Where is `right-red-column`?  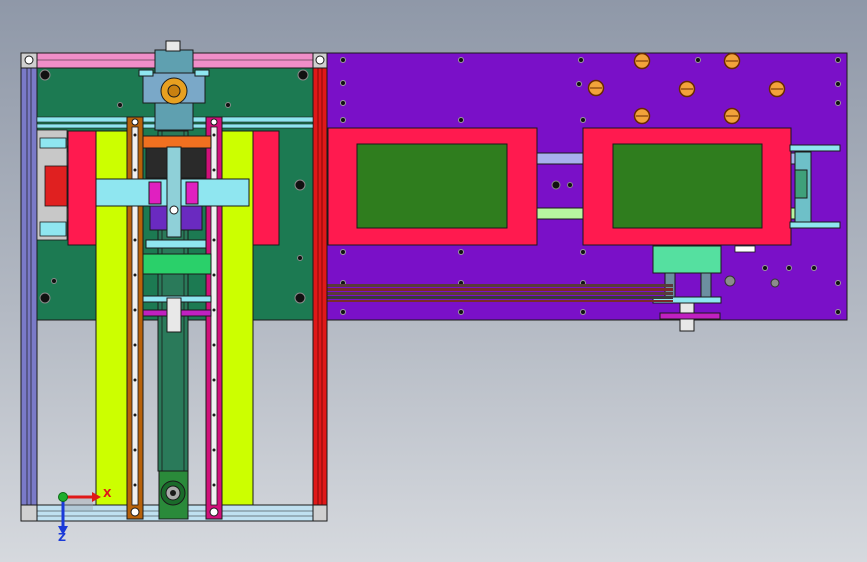 right-red-column is located at coordinates (320, 287).